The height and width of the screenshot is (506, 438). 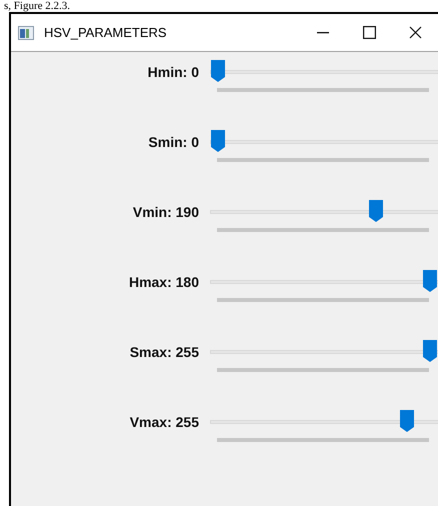 I want to click on caption-text: s, Figure 2.2.3., so click(x=37, y=6).